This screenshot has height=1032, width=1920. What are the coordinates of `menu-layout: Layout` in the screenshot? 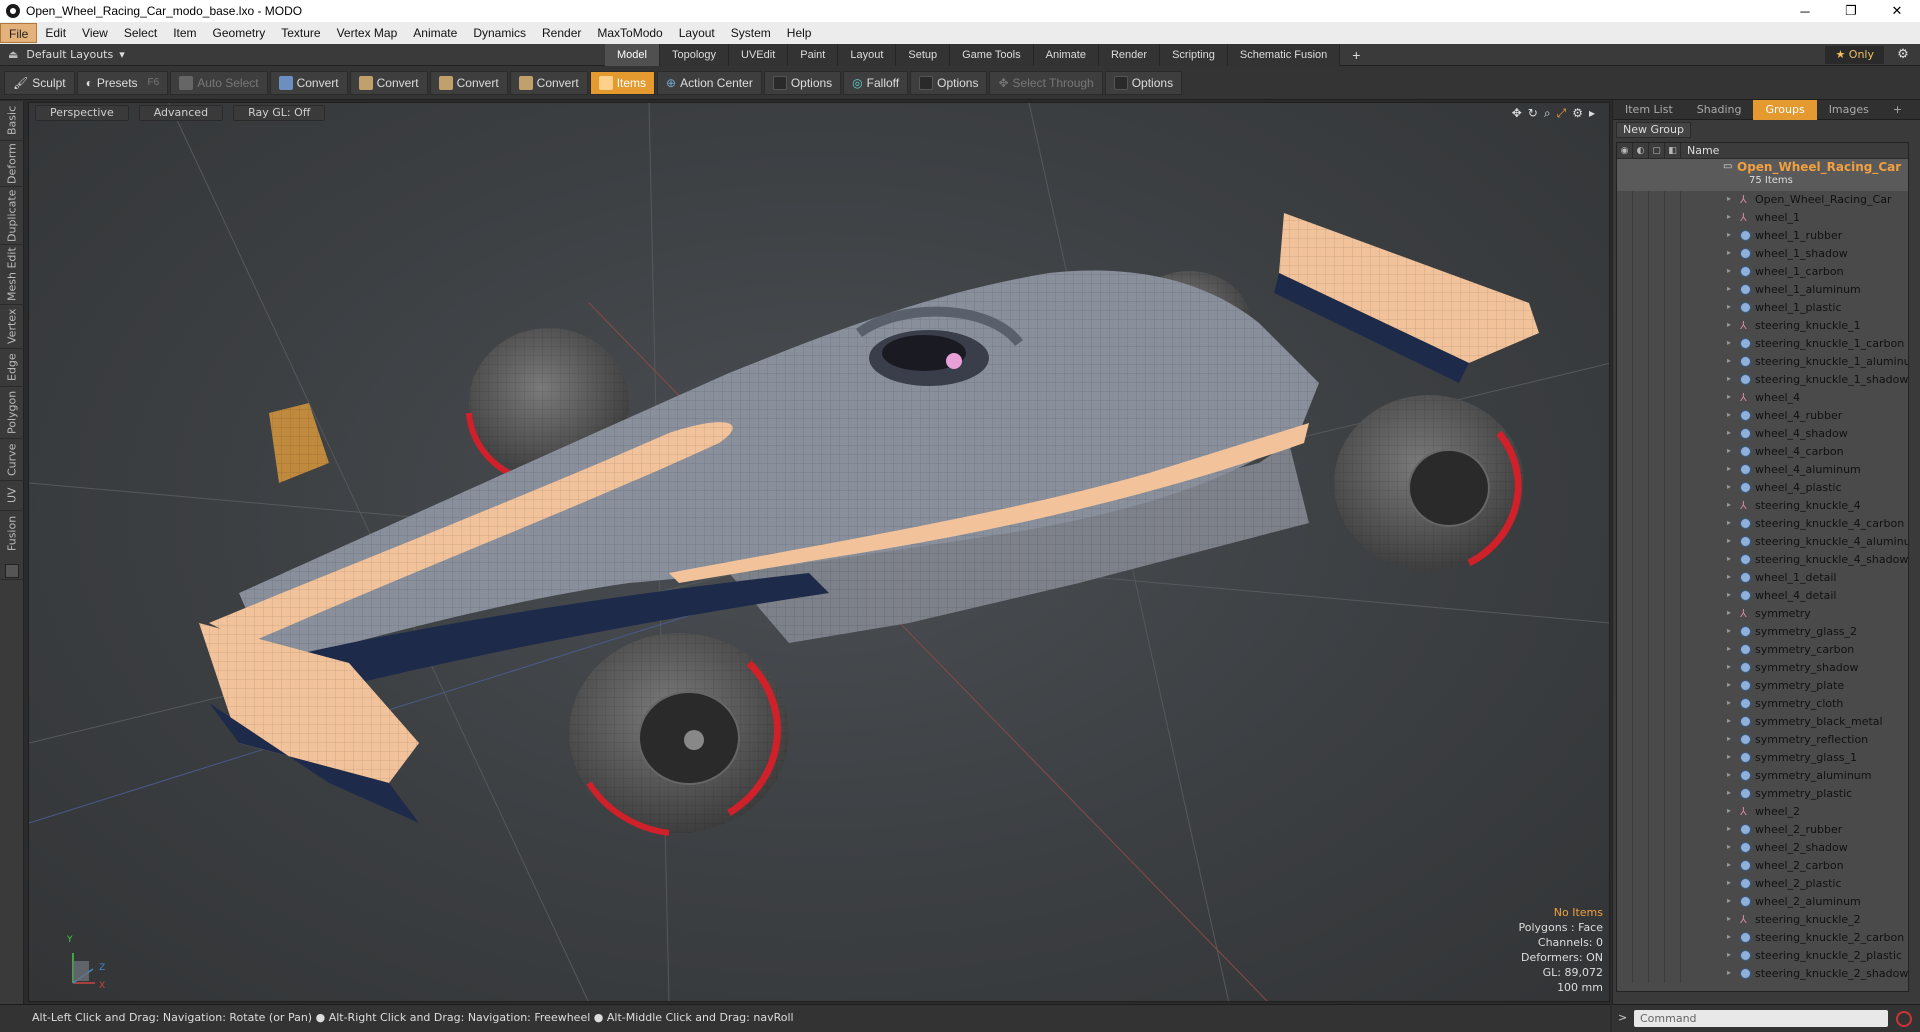 It's located at (697, 33).